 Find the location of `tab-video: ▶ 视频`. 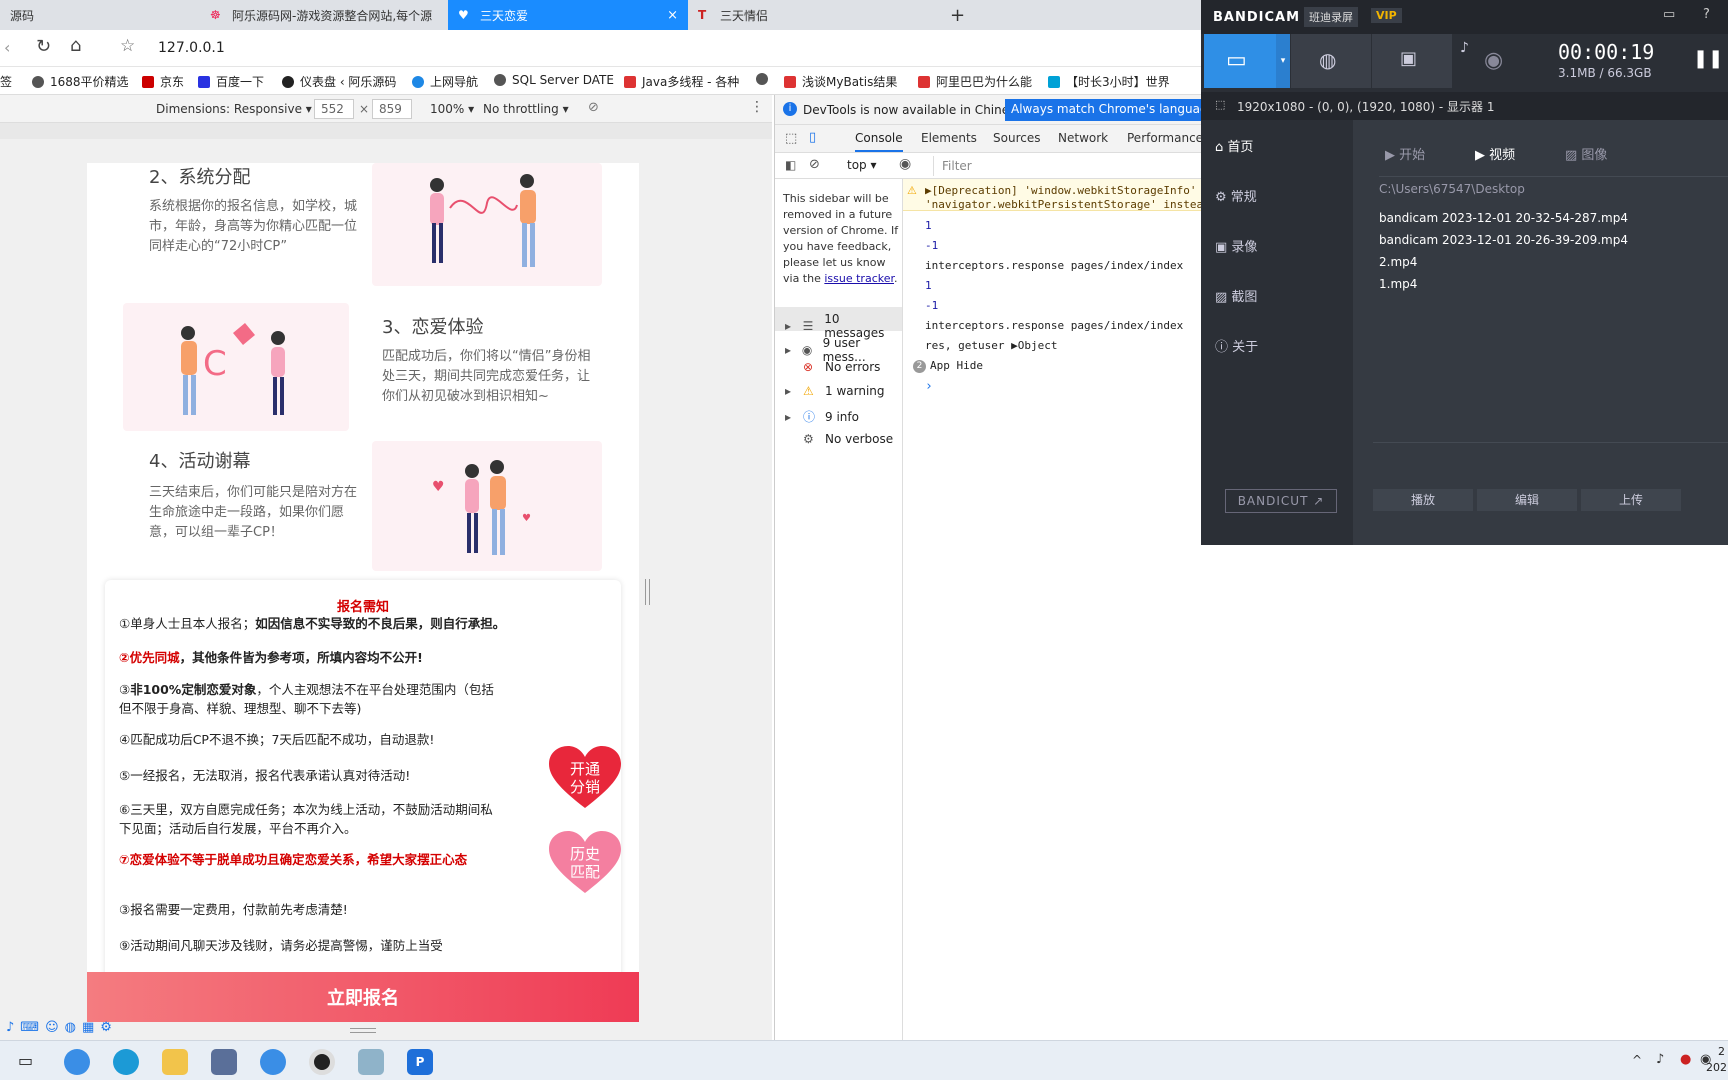

tab-video: ▶ 视频 is located at coordinates (1495, 153).